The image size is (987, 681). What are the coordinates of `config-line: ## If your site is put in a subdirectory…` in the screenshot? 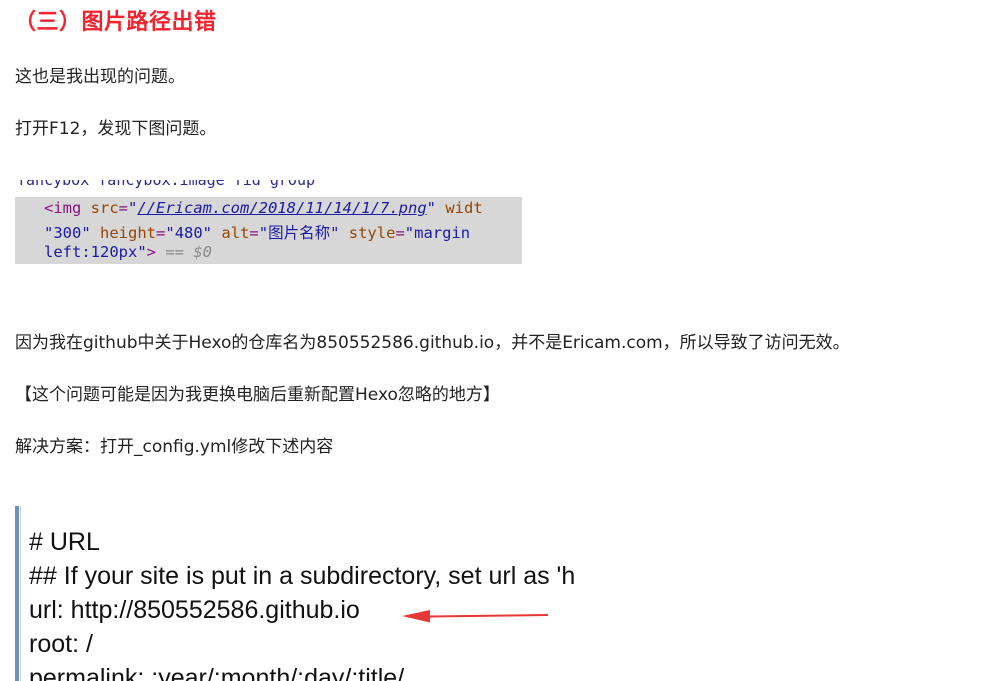 It's located at (302, 576).